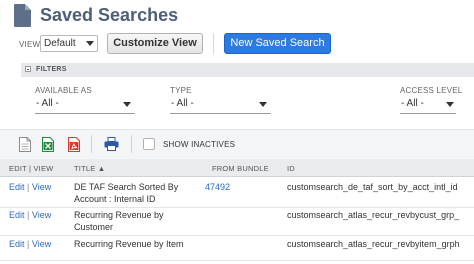 Image resolution: width=474 pixels, height=264 pixels. What do you see at coordinates (372, 187) in the screenshot?
I see `row-id: customsearch_de_taf_sort_by_acct_intl_id` at bounding box center [372, 187].